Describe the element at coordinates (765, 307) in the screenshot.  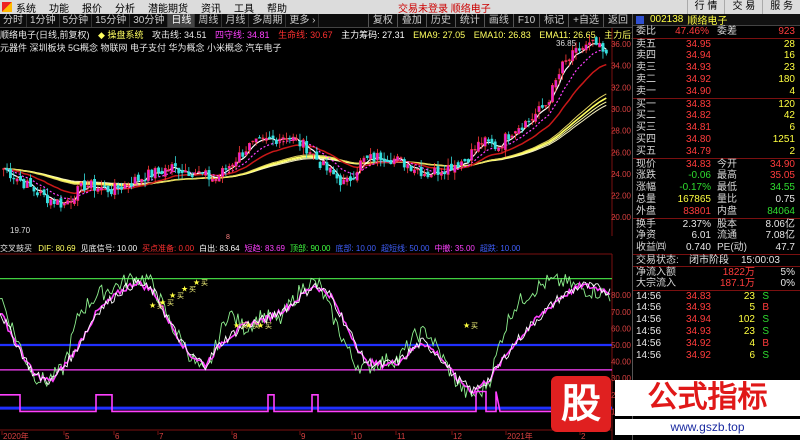
I see `tick-side: B` at that location.